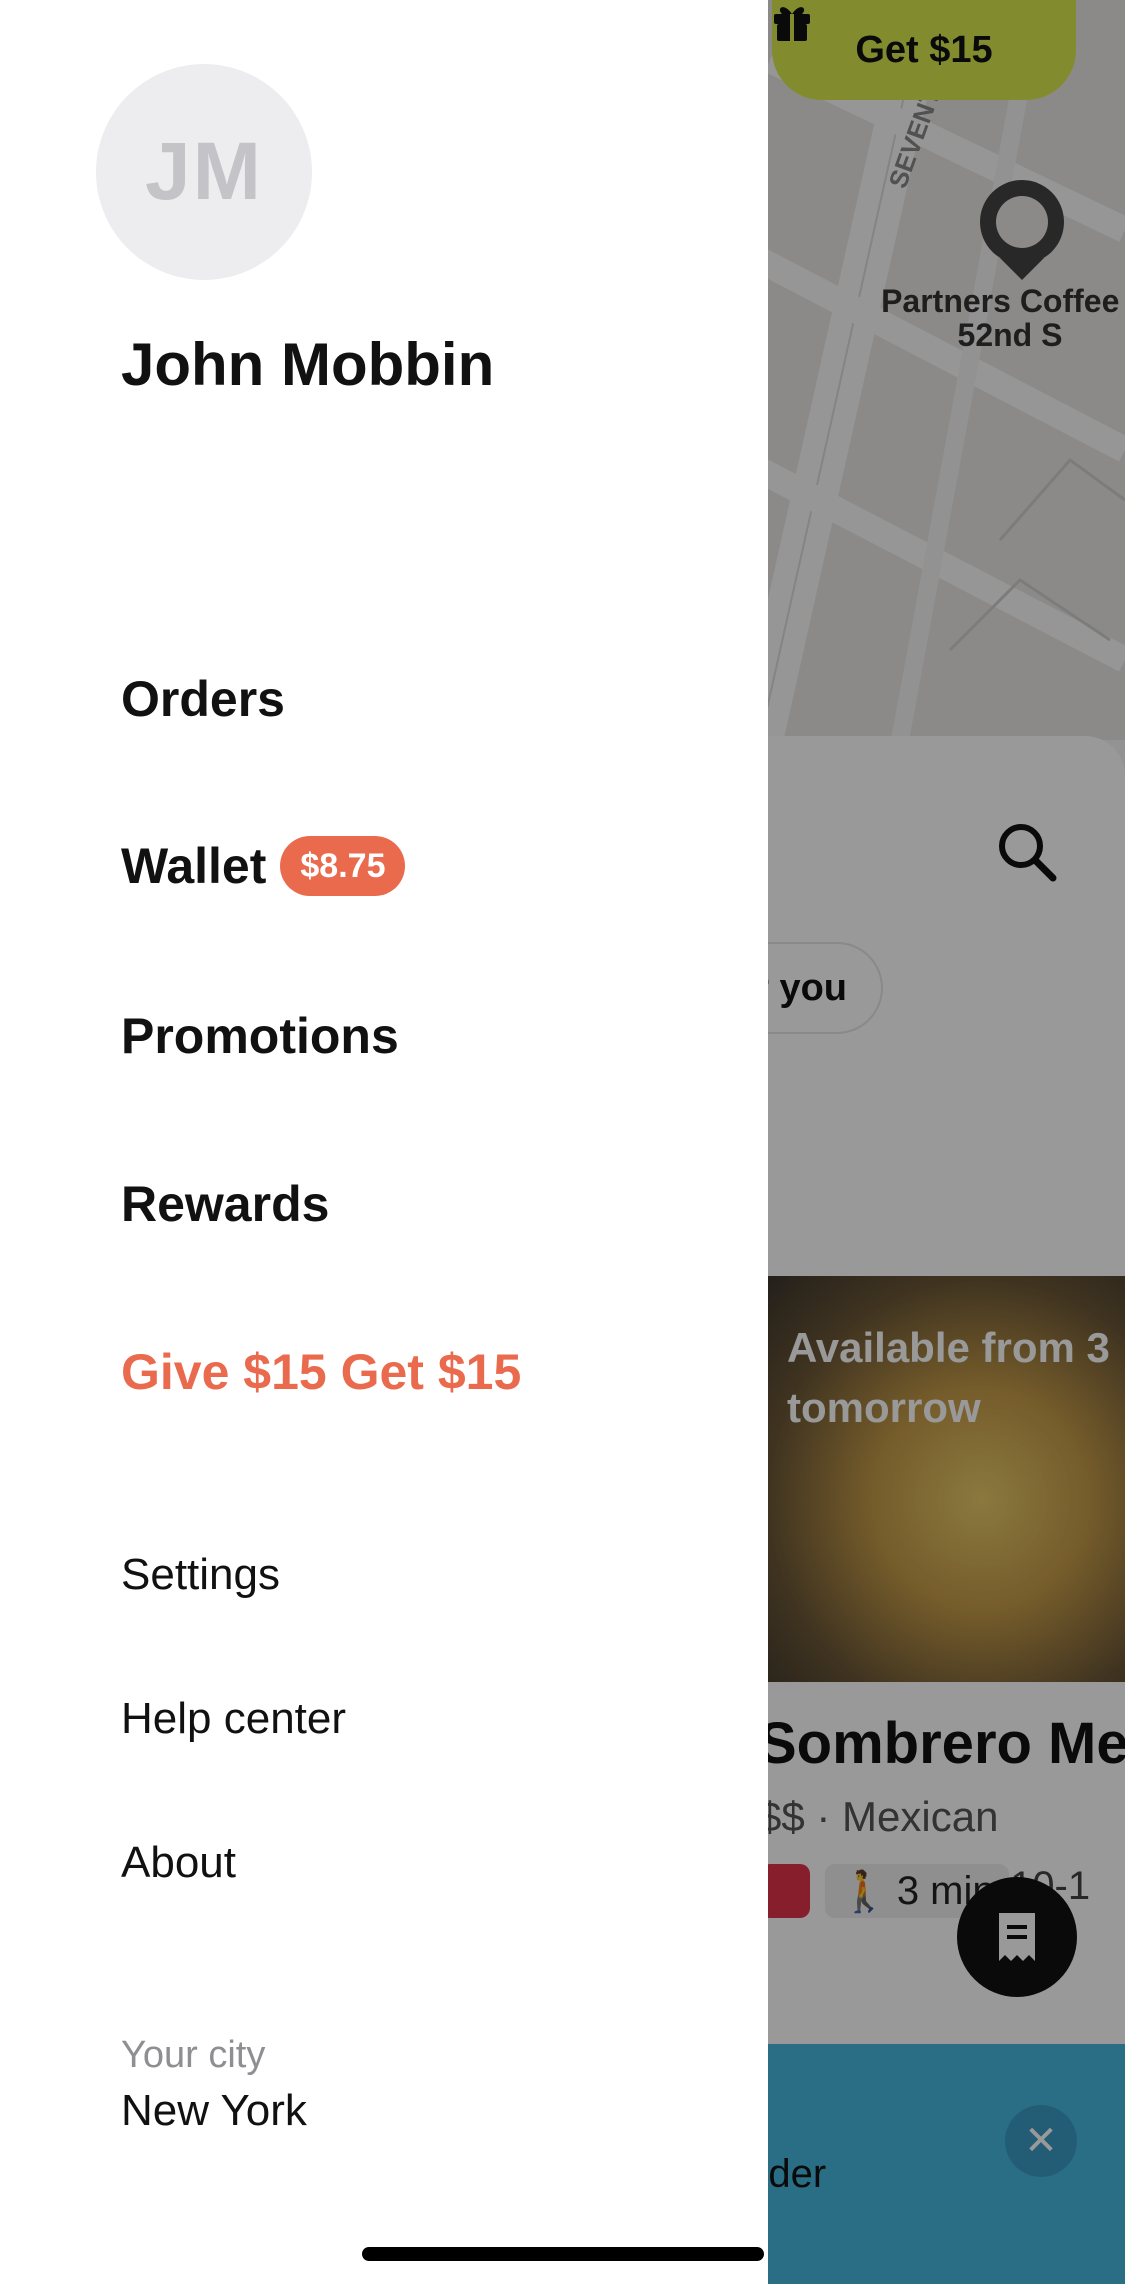 This screenshot has width=1125, height=2284. What do you see at coordinates (260, 1036) in the screenshot?
I see `menu-item-promotions: Promotions` at bounding box center [260, 1036].